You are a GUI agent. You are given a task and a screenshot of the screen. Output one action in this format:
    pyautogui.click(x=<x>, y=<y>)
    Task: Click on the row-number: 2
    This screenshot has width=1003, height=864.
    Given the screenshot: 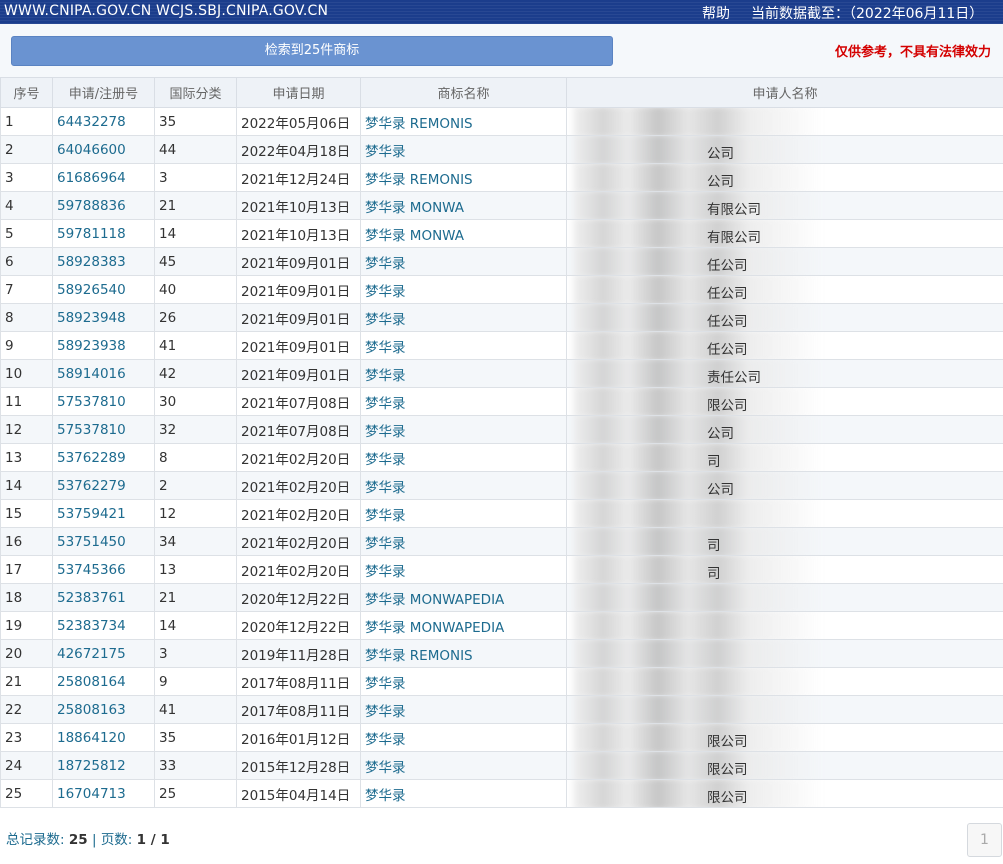 What is the action you would take?
    pyautogui.click(x=26, y=149)
    